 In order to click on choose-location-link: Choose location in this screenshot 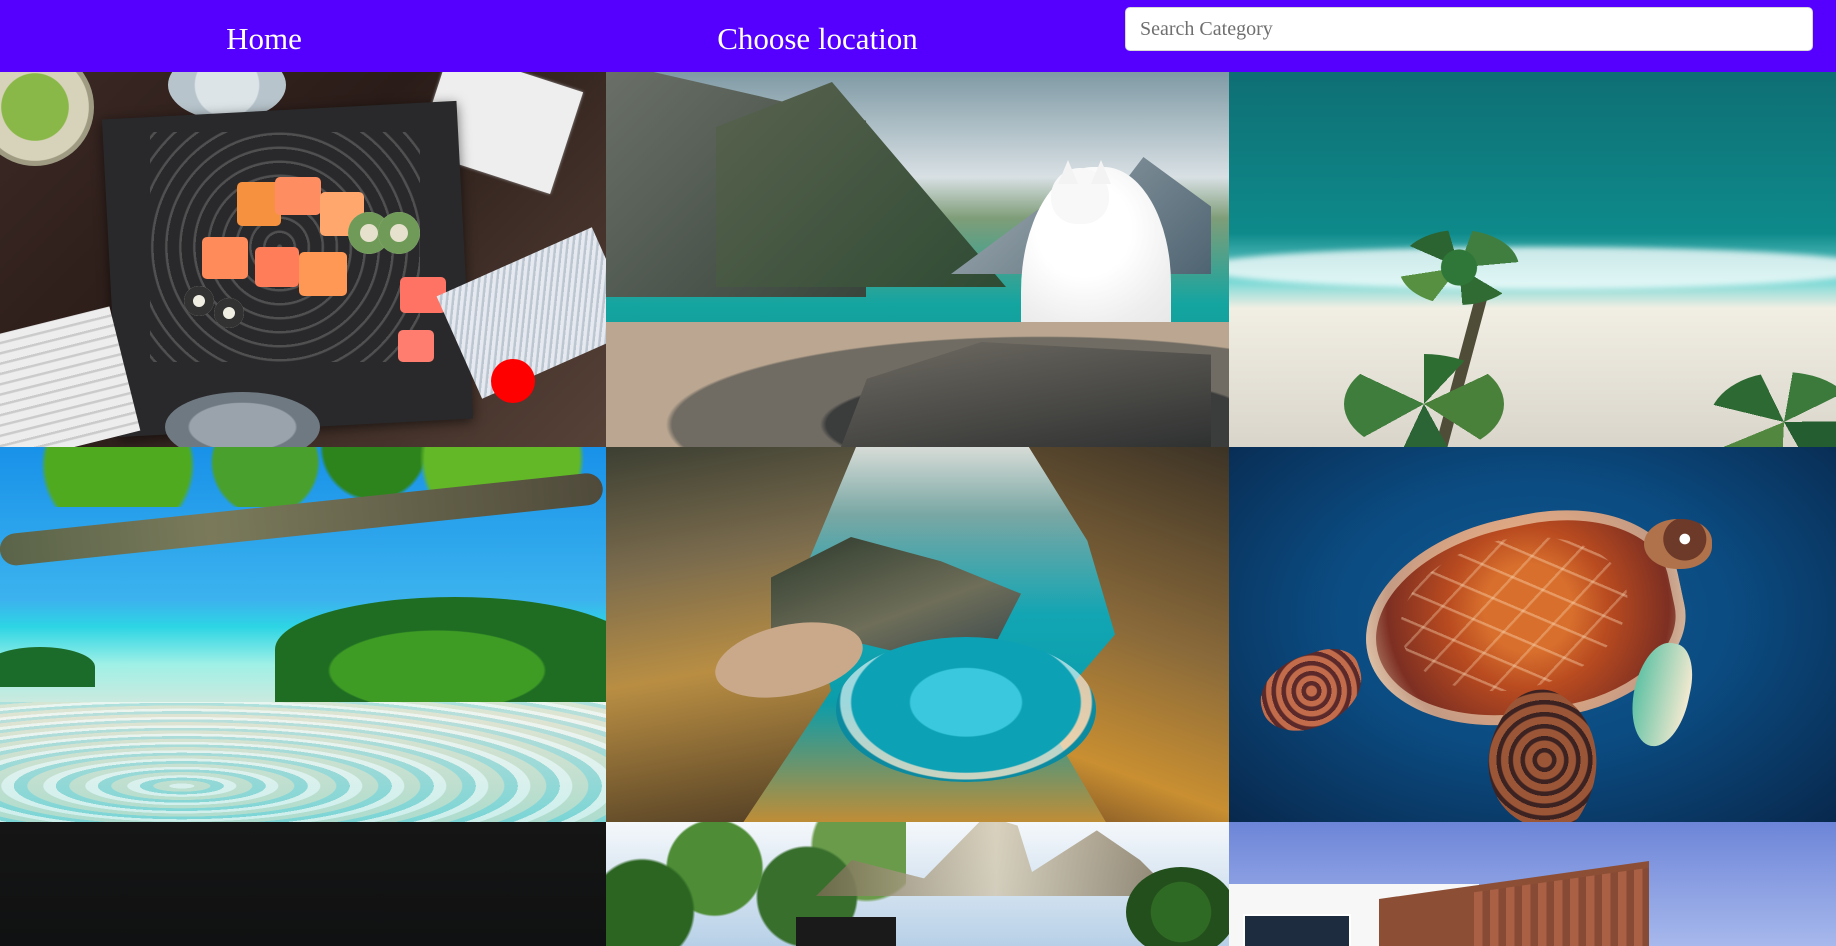, I will do `click(817, 36)`.